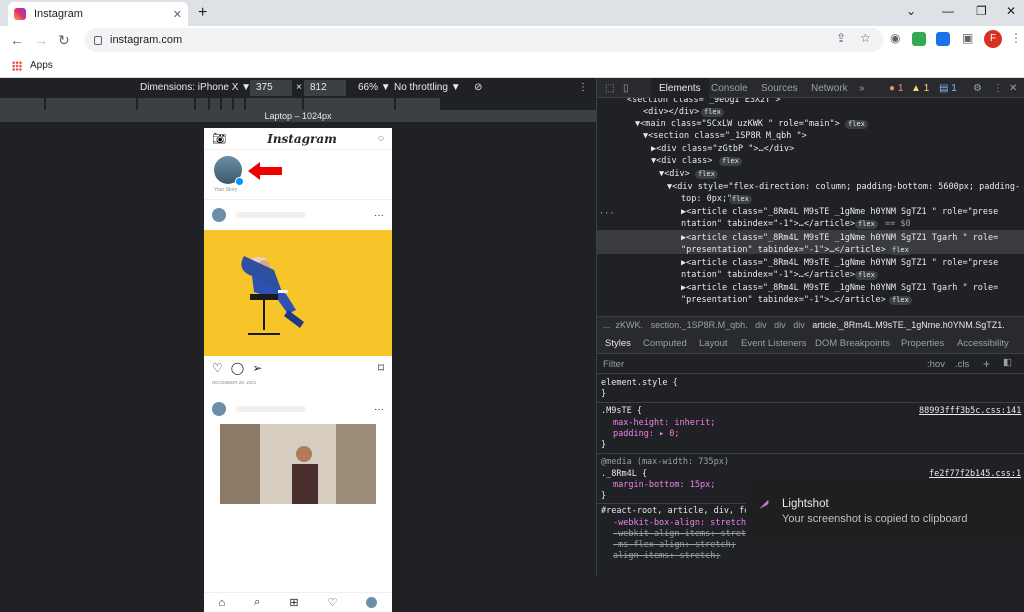  I want to click on tab-event-listeners: Event Listeners, so click(773, 343).